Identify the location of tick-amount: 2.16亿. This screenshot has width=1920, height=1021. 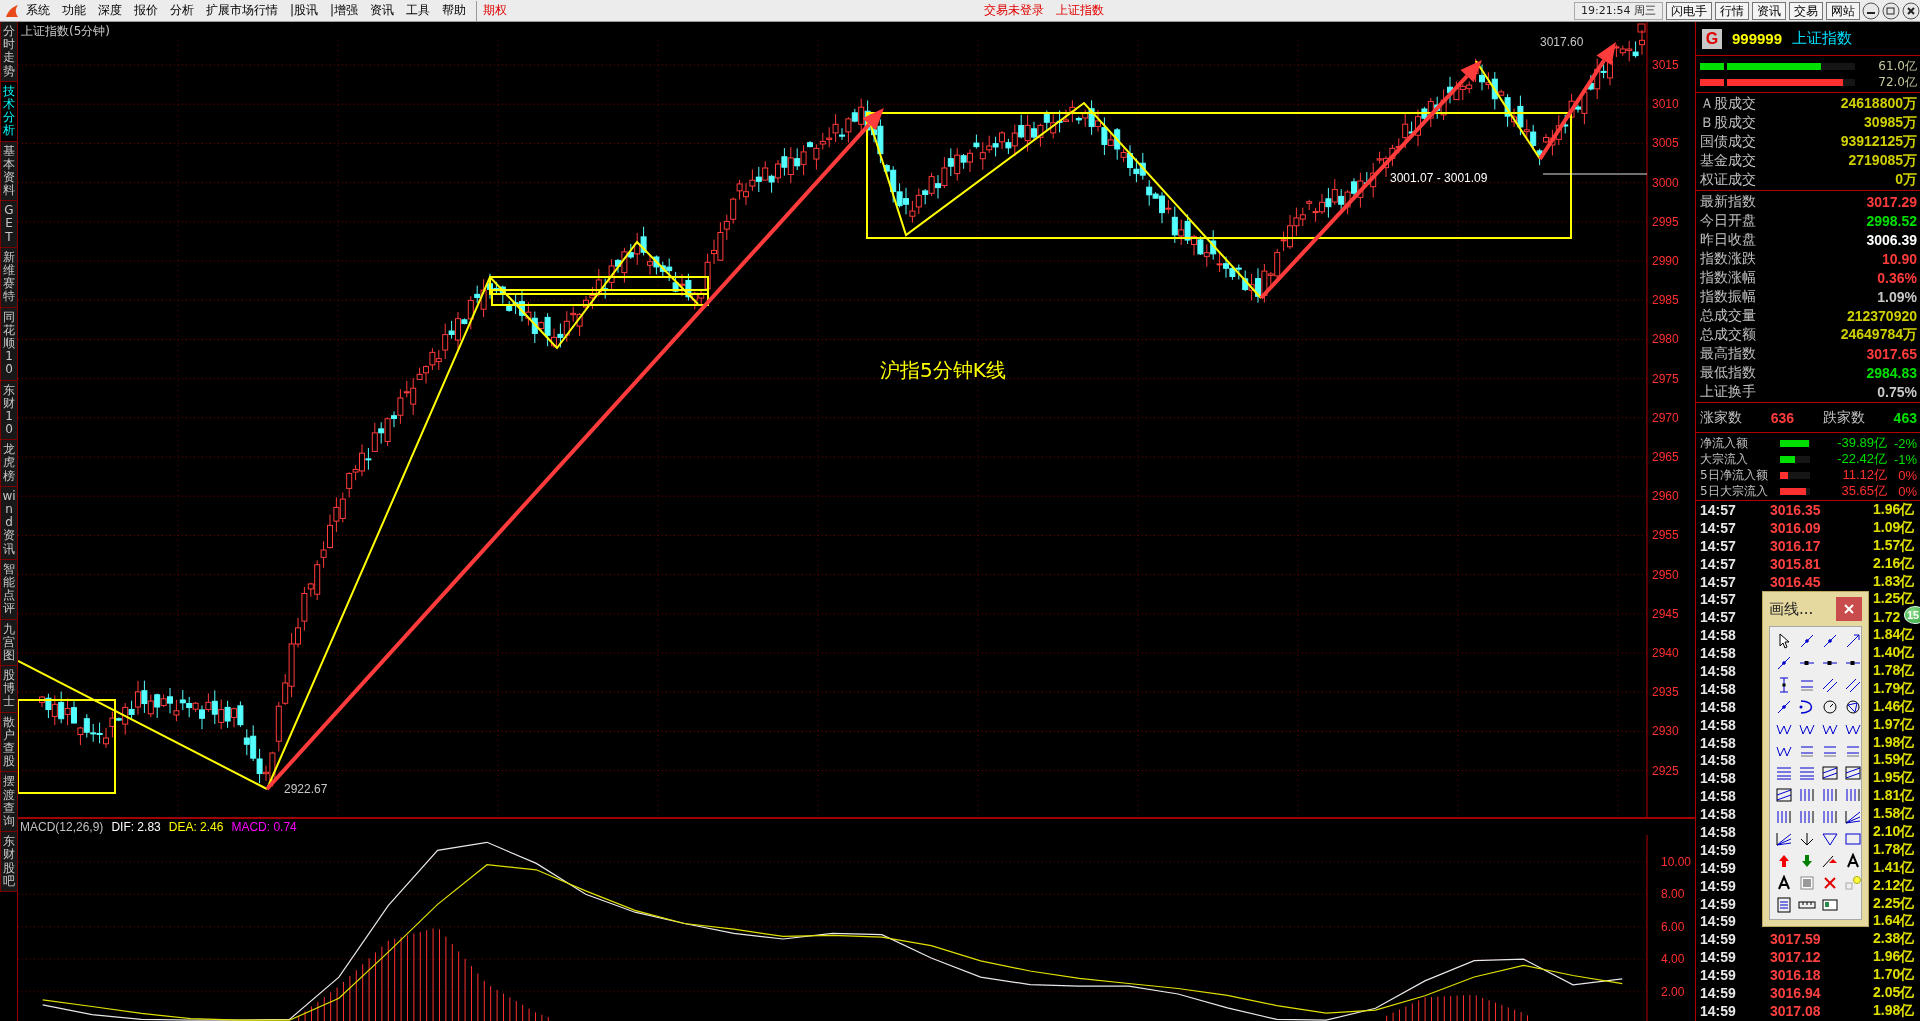
(1894, 563).